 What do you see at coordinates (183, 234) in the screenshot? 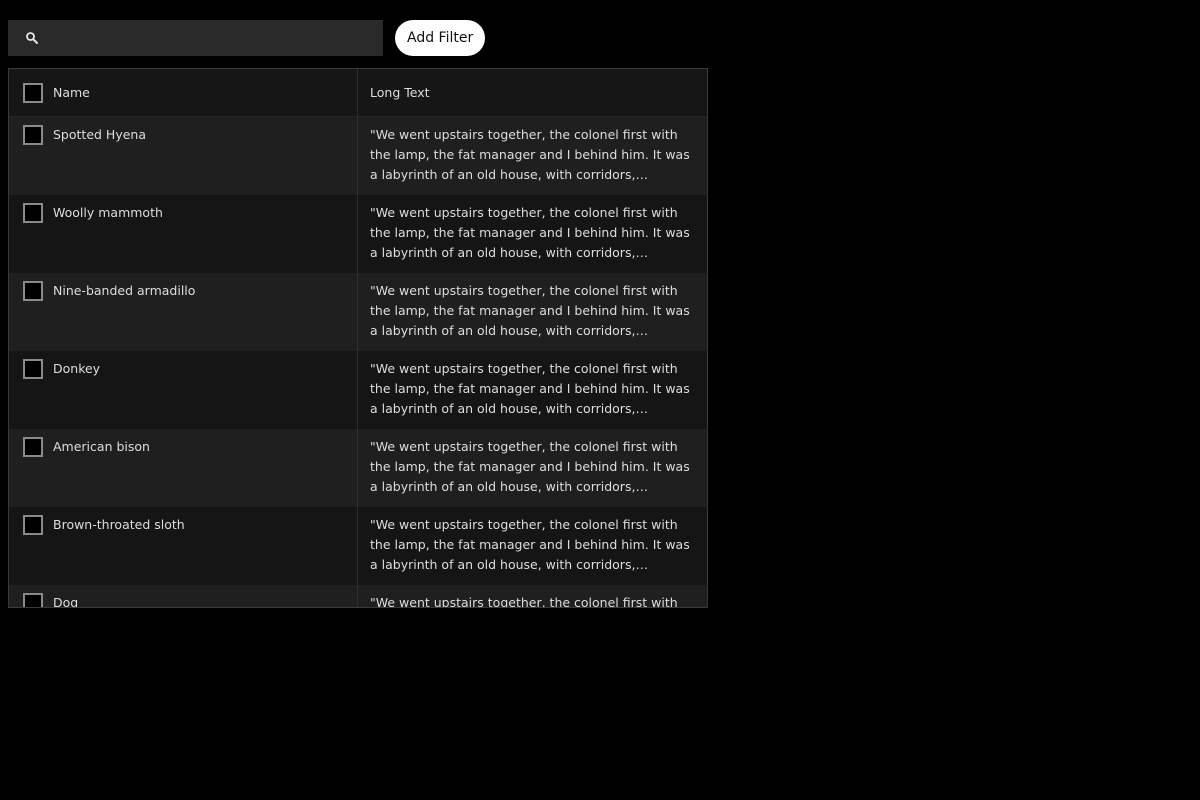
I see `name-cell: Woolly mammoth` at bounding box center [183, 234].